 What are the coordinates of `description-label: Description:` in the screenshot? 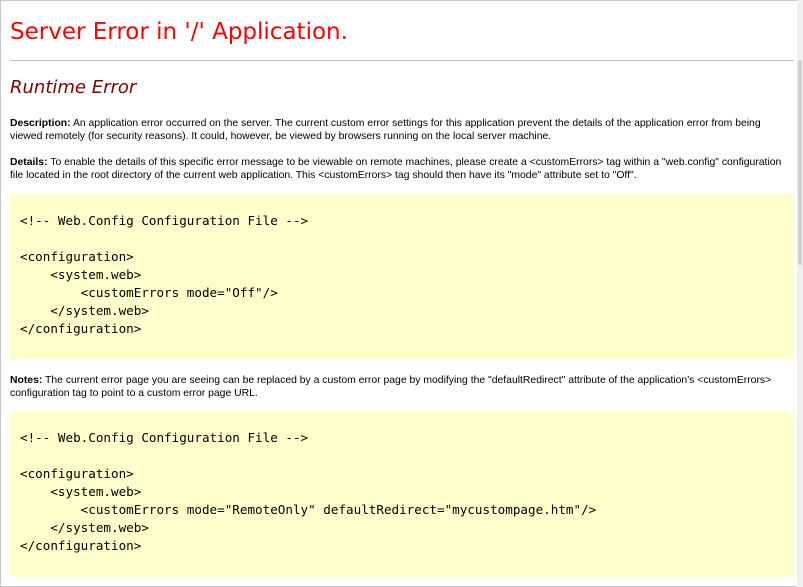 It's located at (40, 123).